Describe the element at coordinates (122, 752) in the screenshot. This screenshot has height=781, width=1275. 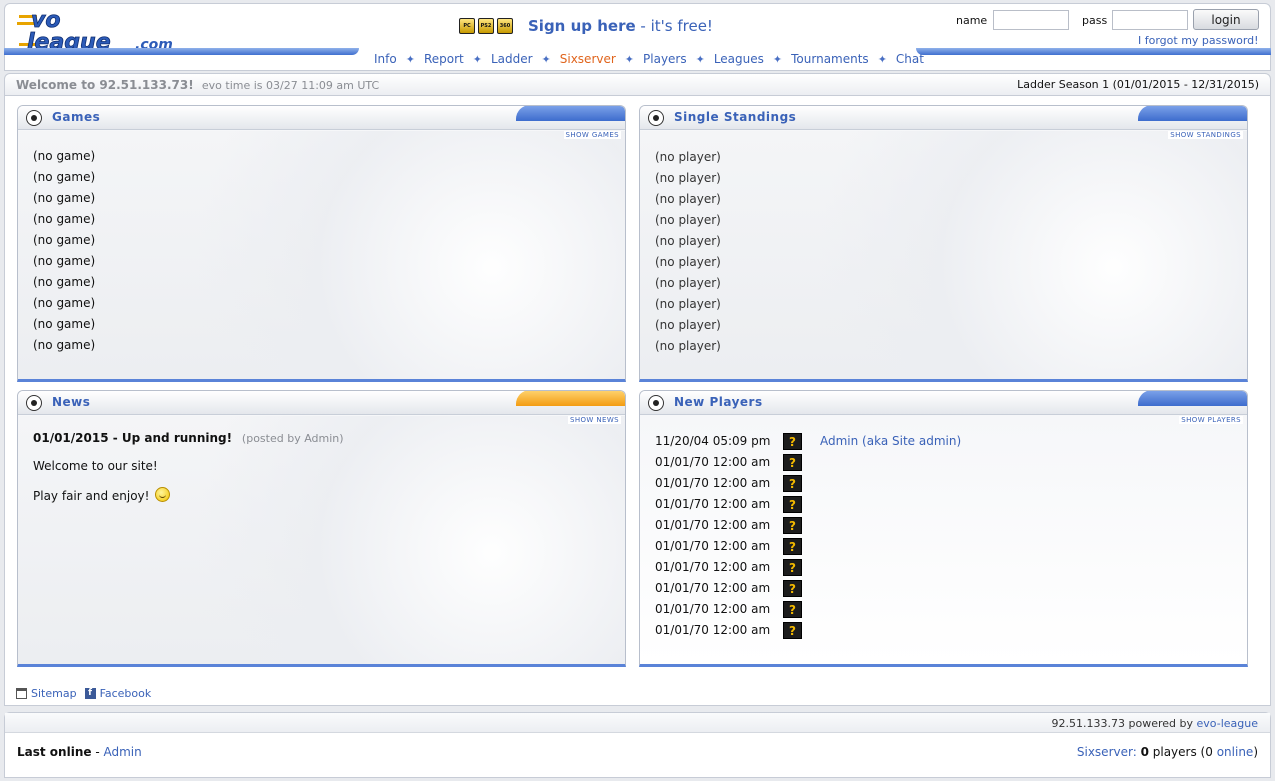
I see `last-online-user-link: Admin` at that location.